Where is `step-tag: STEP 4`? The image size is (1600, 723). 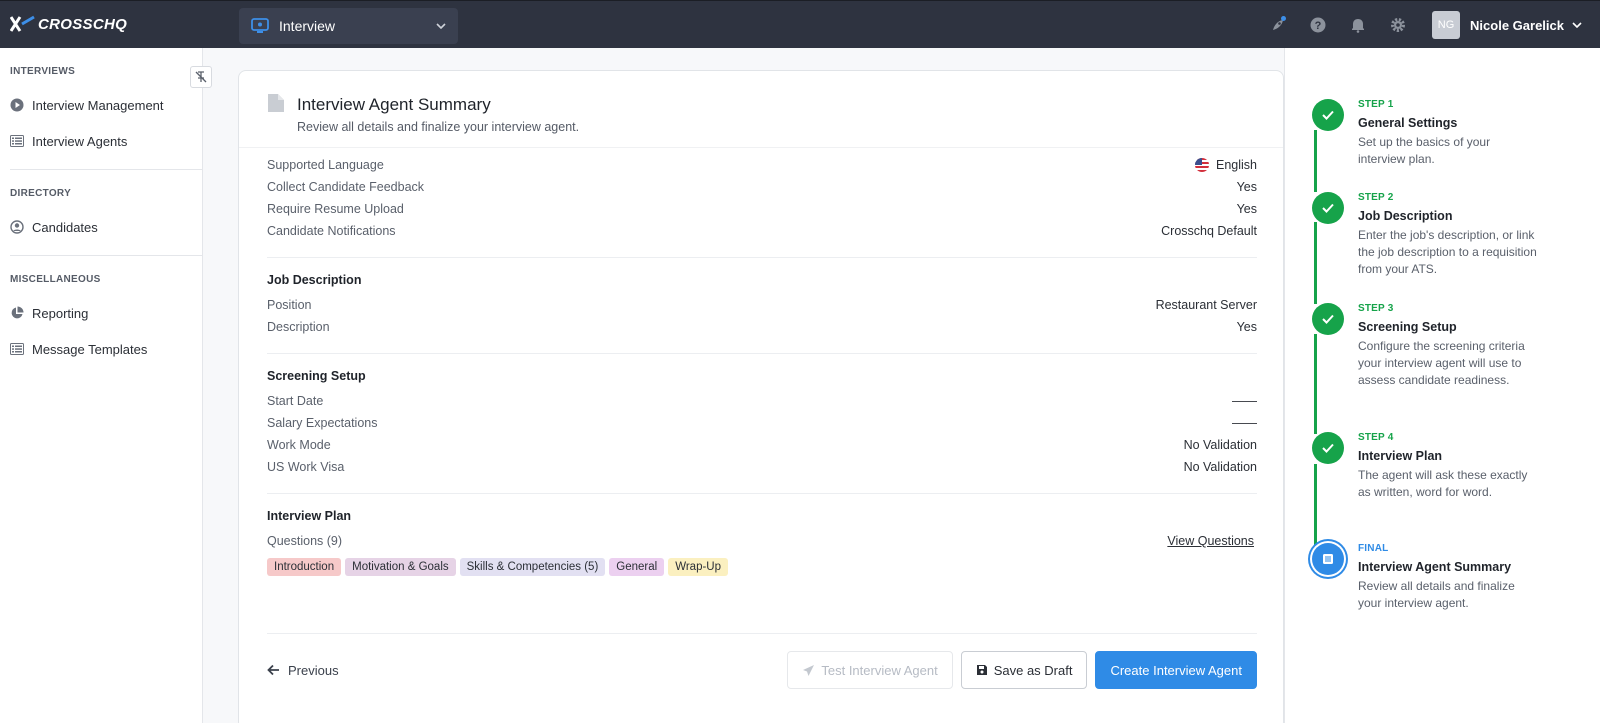
step-tag: STEP 4 is located at coordinates (1376, 437).